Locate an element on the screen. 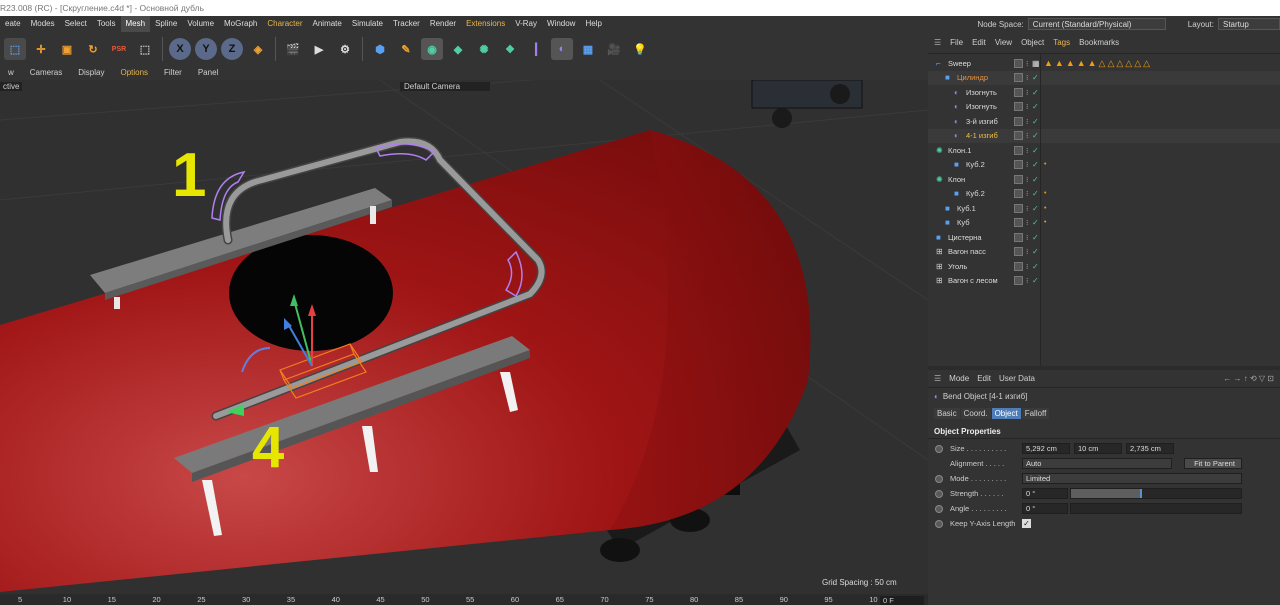  object-row: ✺ Клон.1 ⁝ ✓ is located at coordinates (1104, 150).